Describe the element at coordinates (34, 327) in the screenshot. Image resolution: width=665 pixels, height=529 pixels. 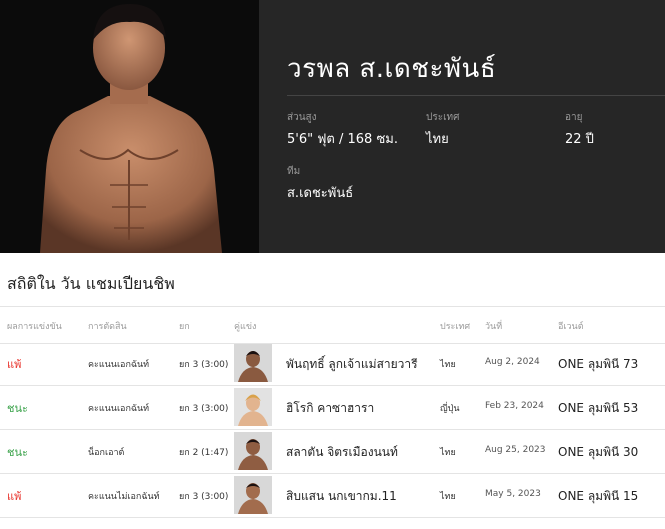
I see `header-result: ผลการแข่งขัน` at that location.